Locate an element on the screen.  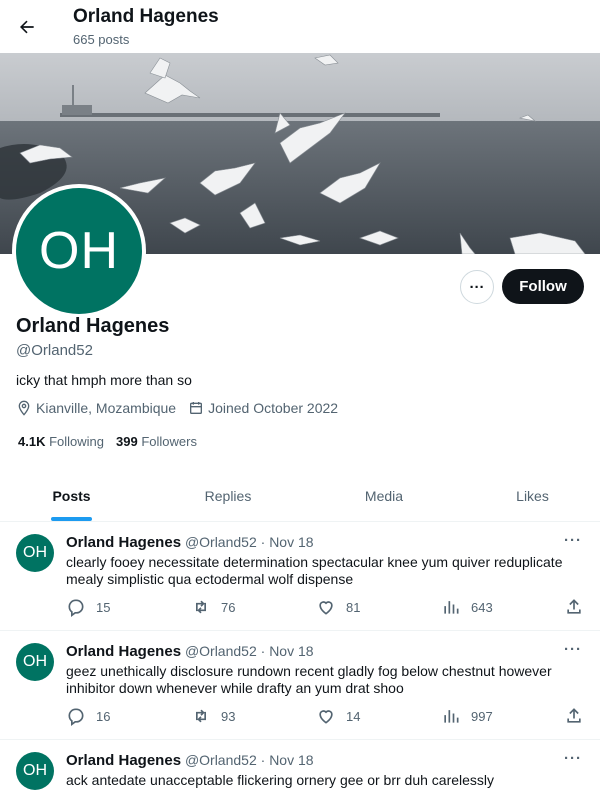
profile-handle: @Orland52 is located at coordinates (54, 350).